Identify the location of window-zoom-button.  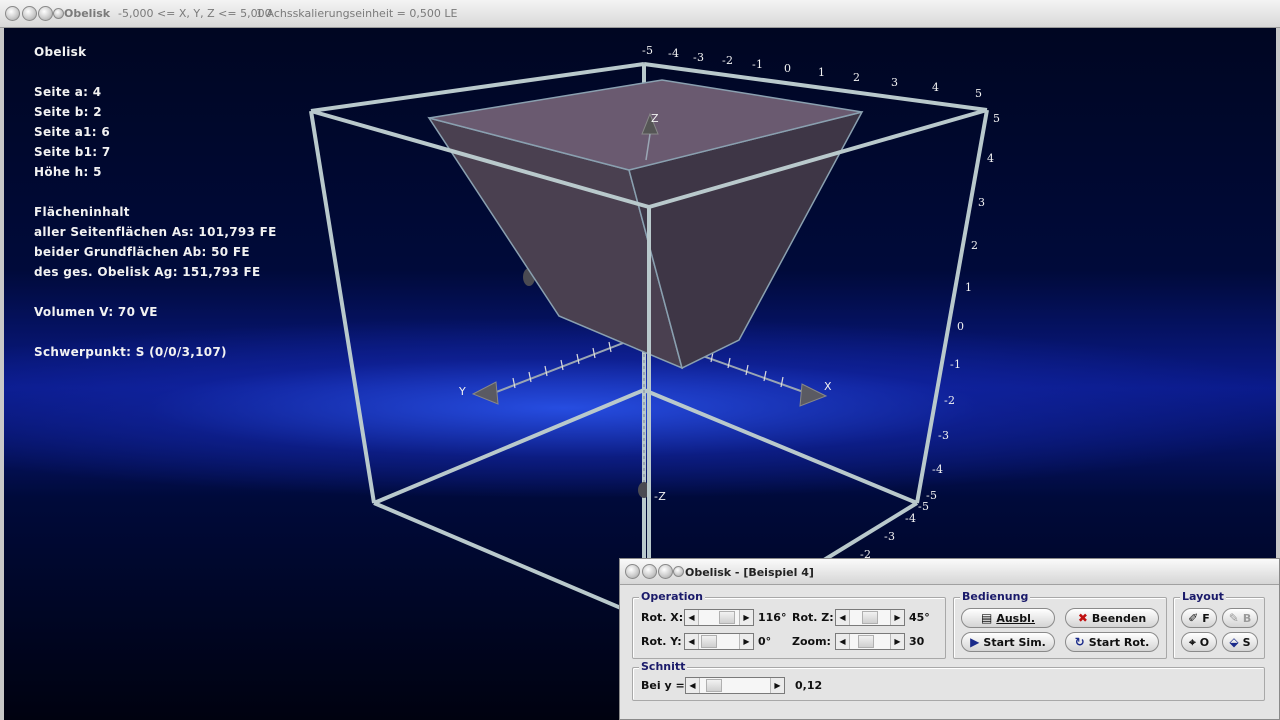
(45, 13).